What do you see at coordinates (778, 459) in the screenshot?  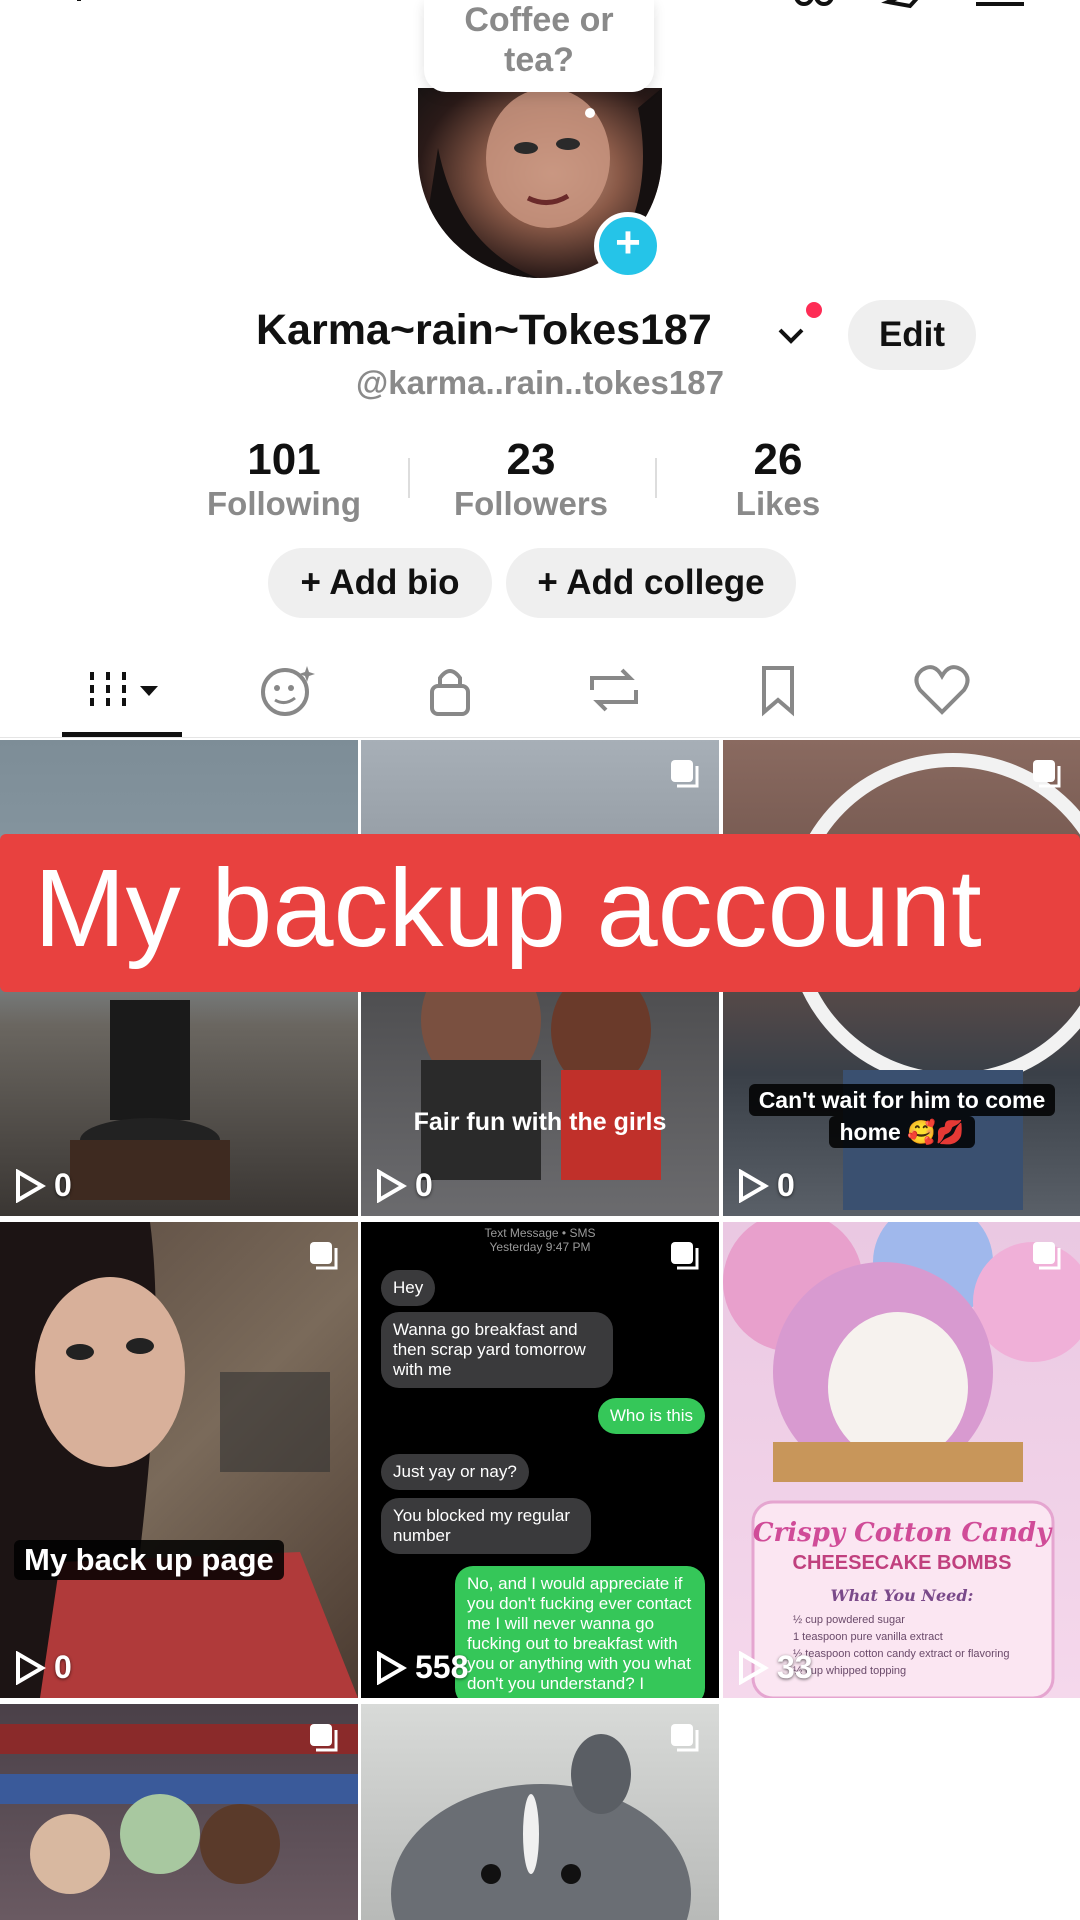 I see `stat-value: 26` at bounding box center [778, 459].